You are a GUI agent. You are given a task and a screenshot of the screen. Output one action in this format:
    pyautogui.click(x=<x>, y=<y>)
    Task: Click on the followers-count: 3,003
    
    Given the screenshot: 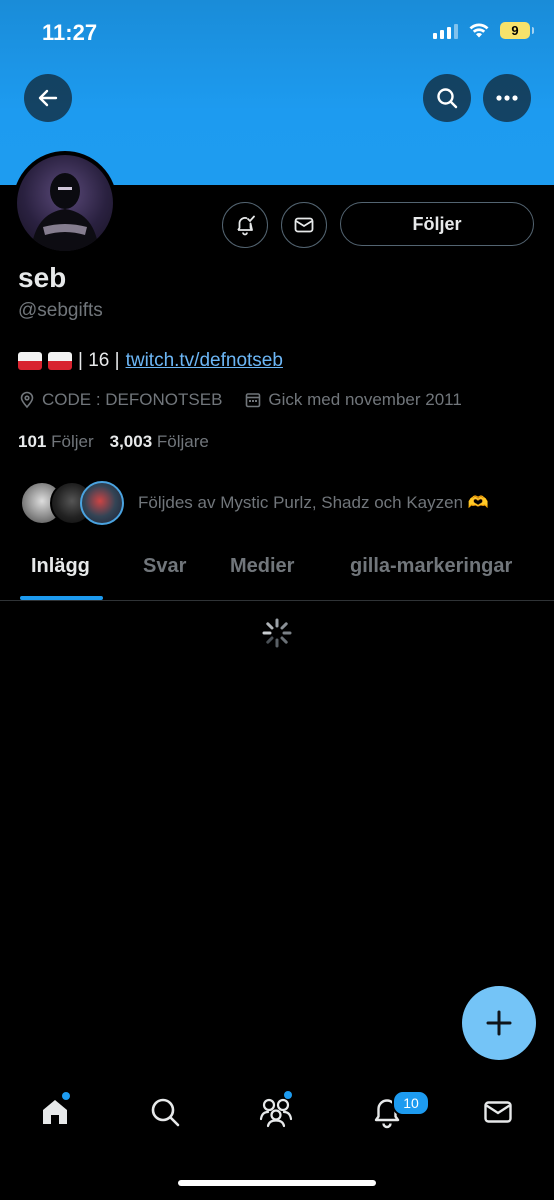 What is the action you would take?
    pyautogui.click(x=131, y=441)
    